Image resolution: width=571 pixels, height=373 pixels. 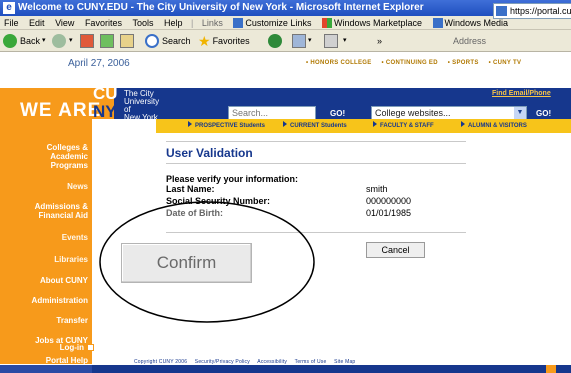 What do you see at coordinates (64, 22) in the screenshot?
I see `menu-view: View` at bounding box center [64, 22].